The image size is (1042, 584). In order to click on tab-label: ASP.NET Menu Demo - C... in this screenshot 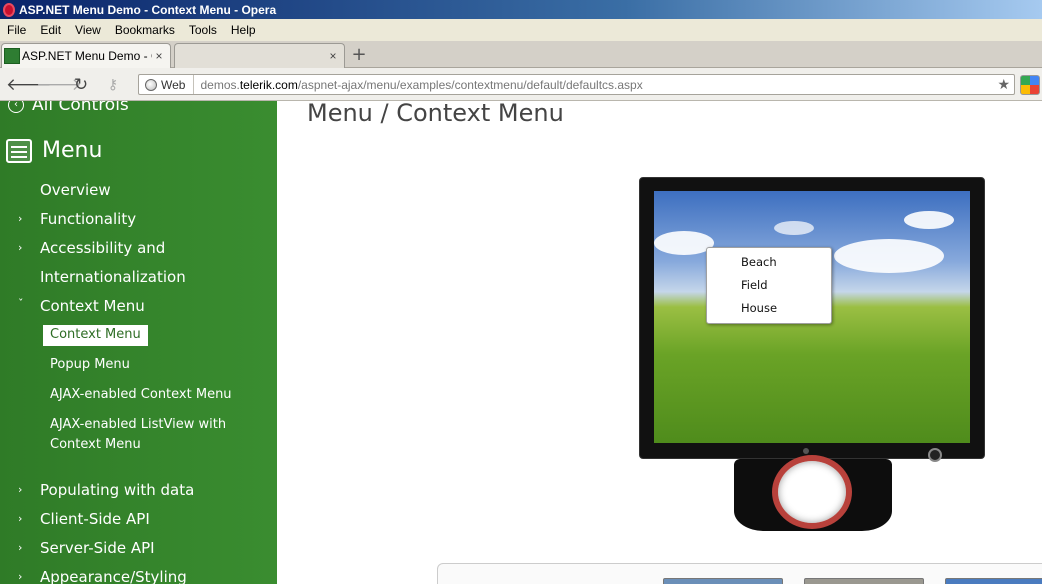, I will do `click(87, 56)`.